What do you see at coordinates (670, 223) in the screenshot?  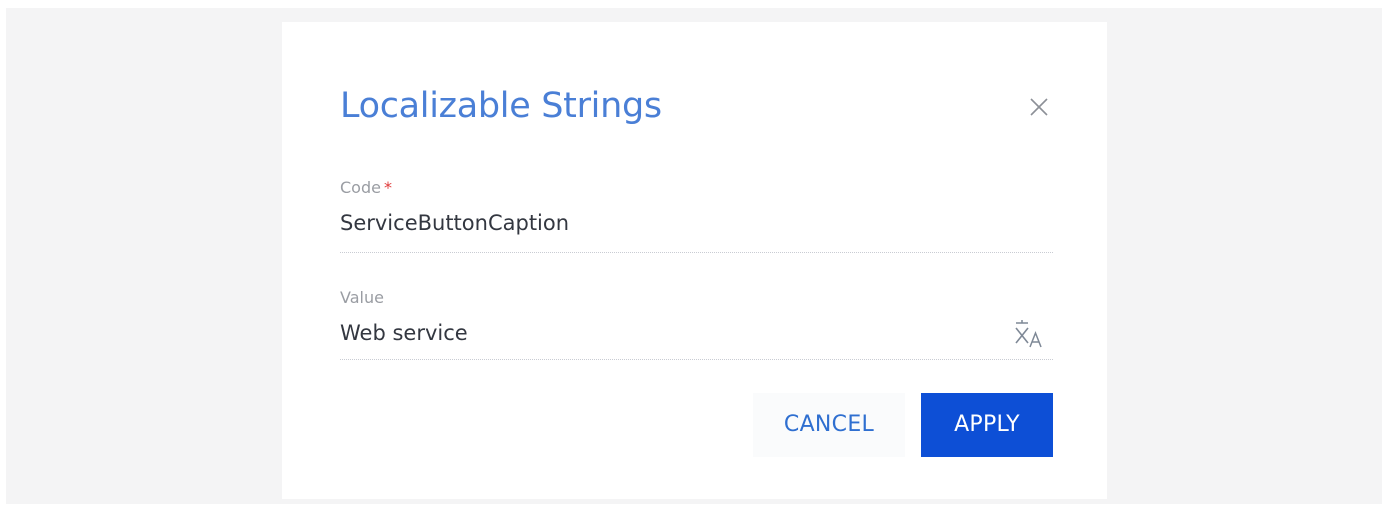 I see `code-input` at bounding box center [670, 223].